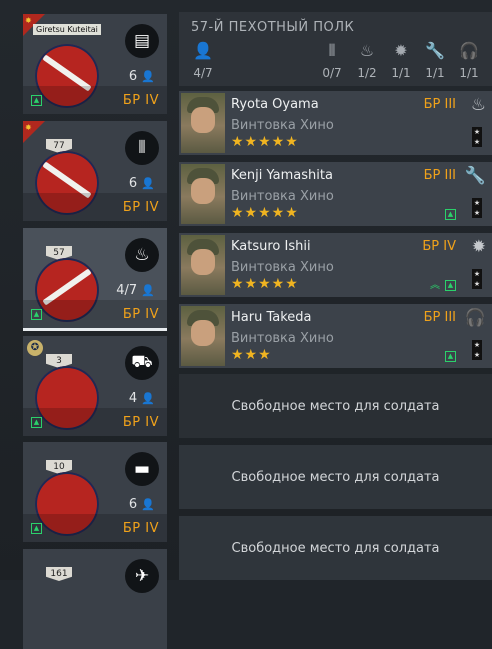 The width and height of the screenshot is (492, 649). Describe the element at coordinates (271, 317) in the screenshot. I see `soldier-name: Haru Takeda` at that location.